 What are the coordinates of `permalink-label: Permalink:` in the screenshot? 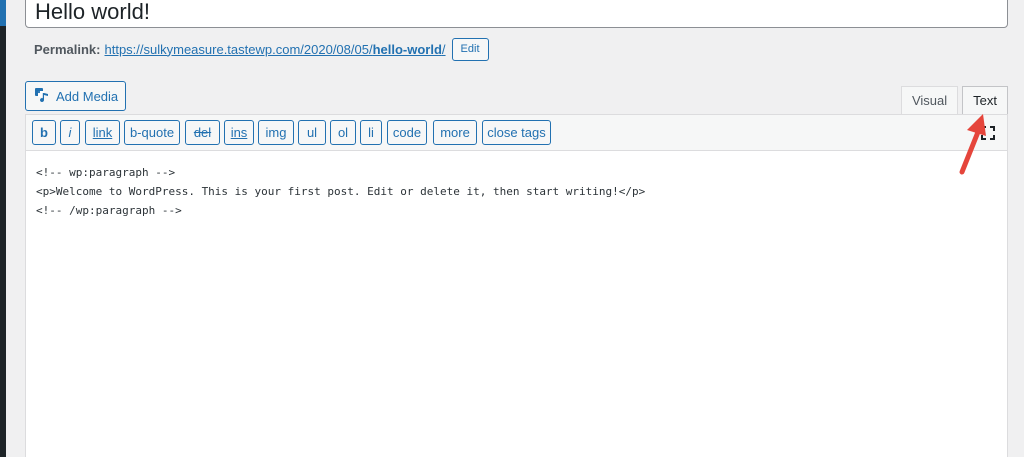 It's located at (67, 49).